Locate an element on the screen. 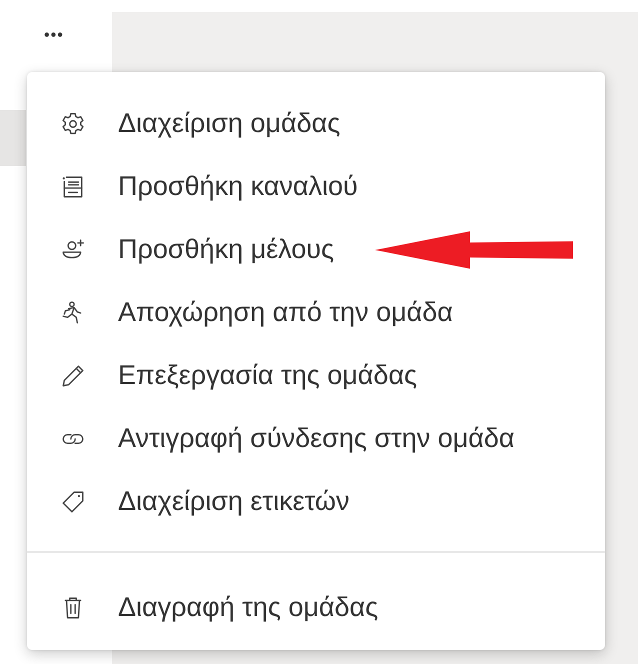 Image resolution: width=638 pixels, height=664 pixels. menu-item: Επεξεργασία της ομάδας is located at coordinates (225, 375).